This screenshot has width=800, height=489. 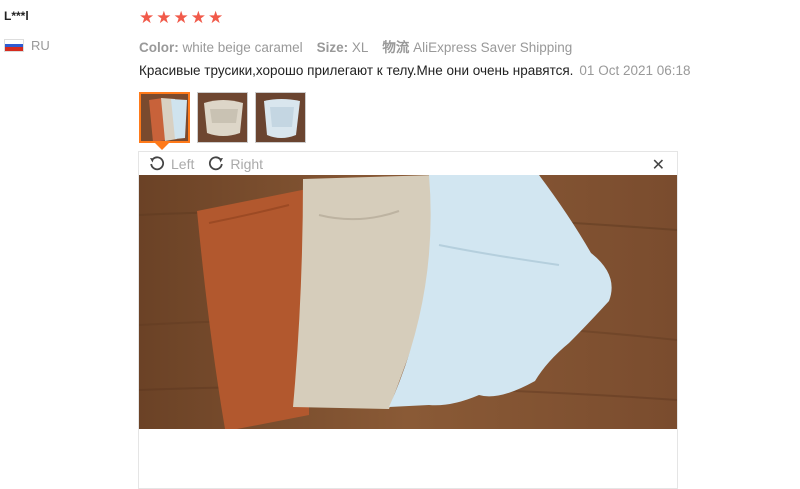 I want to click on reviewer-name: L***l, so click(x=16, y=16).